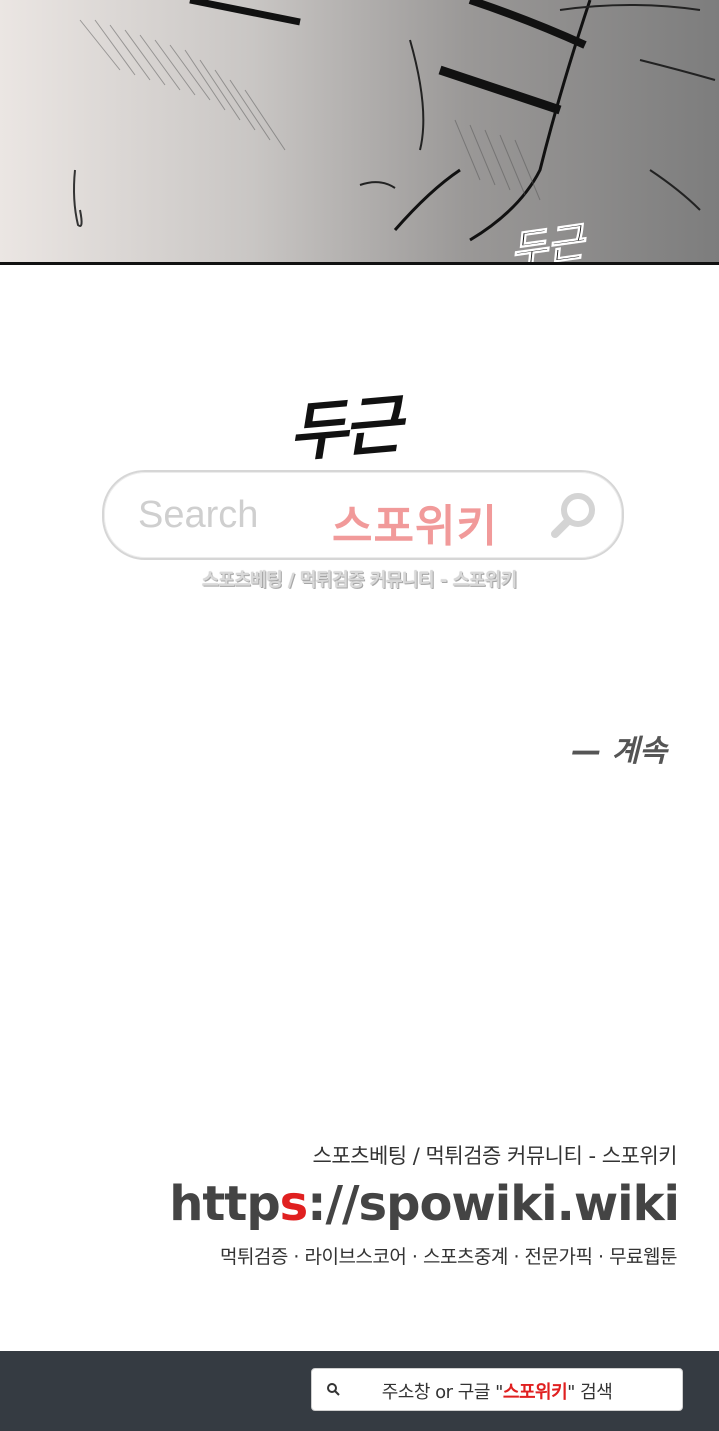 The height and width of the screenshot is (1431, 719). I want to click on promo-tagline: 스포츠베팅 / 먹튀검증 커뮤니티 - 스포위키, so click(495, 1156).